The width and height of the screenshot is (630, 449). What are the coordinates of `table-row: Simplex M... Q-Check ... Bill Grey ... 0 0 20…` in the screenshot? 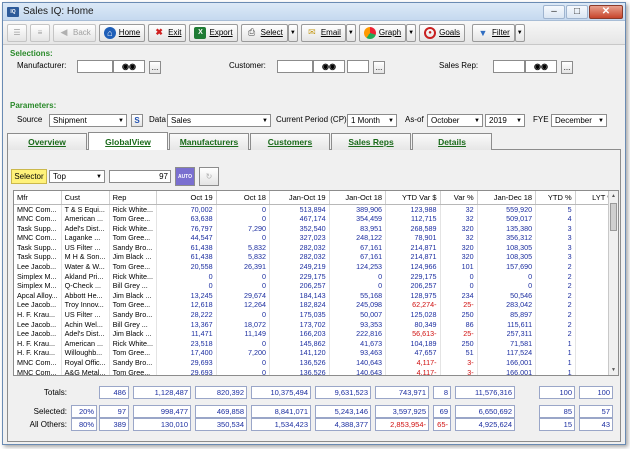 It's located at (316, 286).